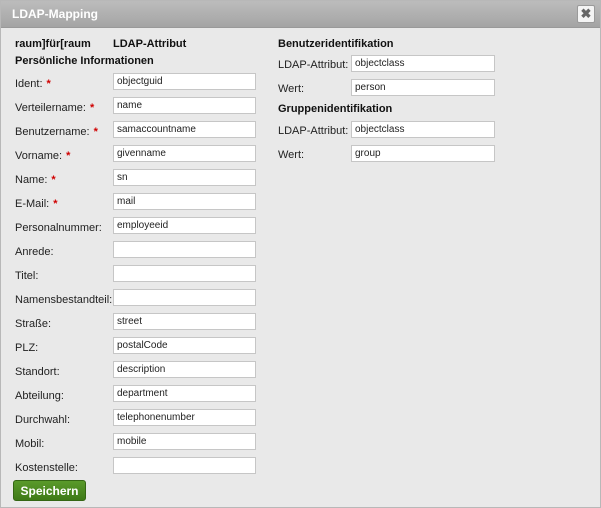  I want to click on field-label-text: Personalnummer:, so click(58, 228).